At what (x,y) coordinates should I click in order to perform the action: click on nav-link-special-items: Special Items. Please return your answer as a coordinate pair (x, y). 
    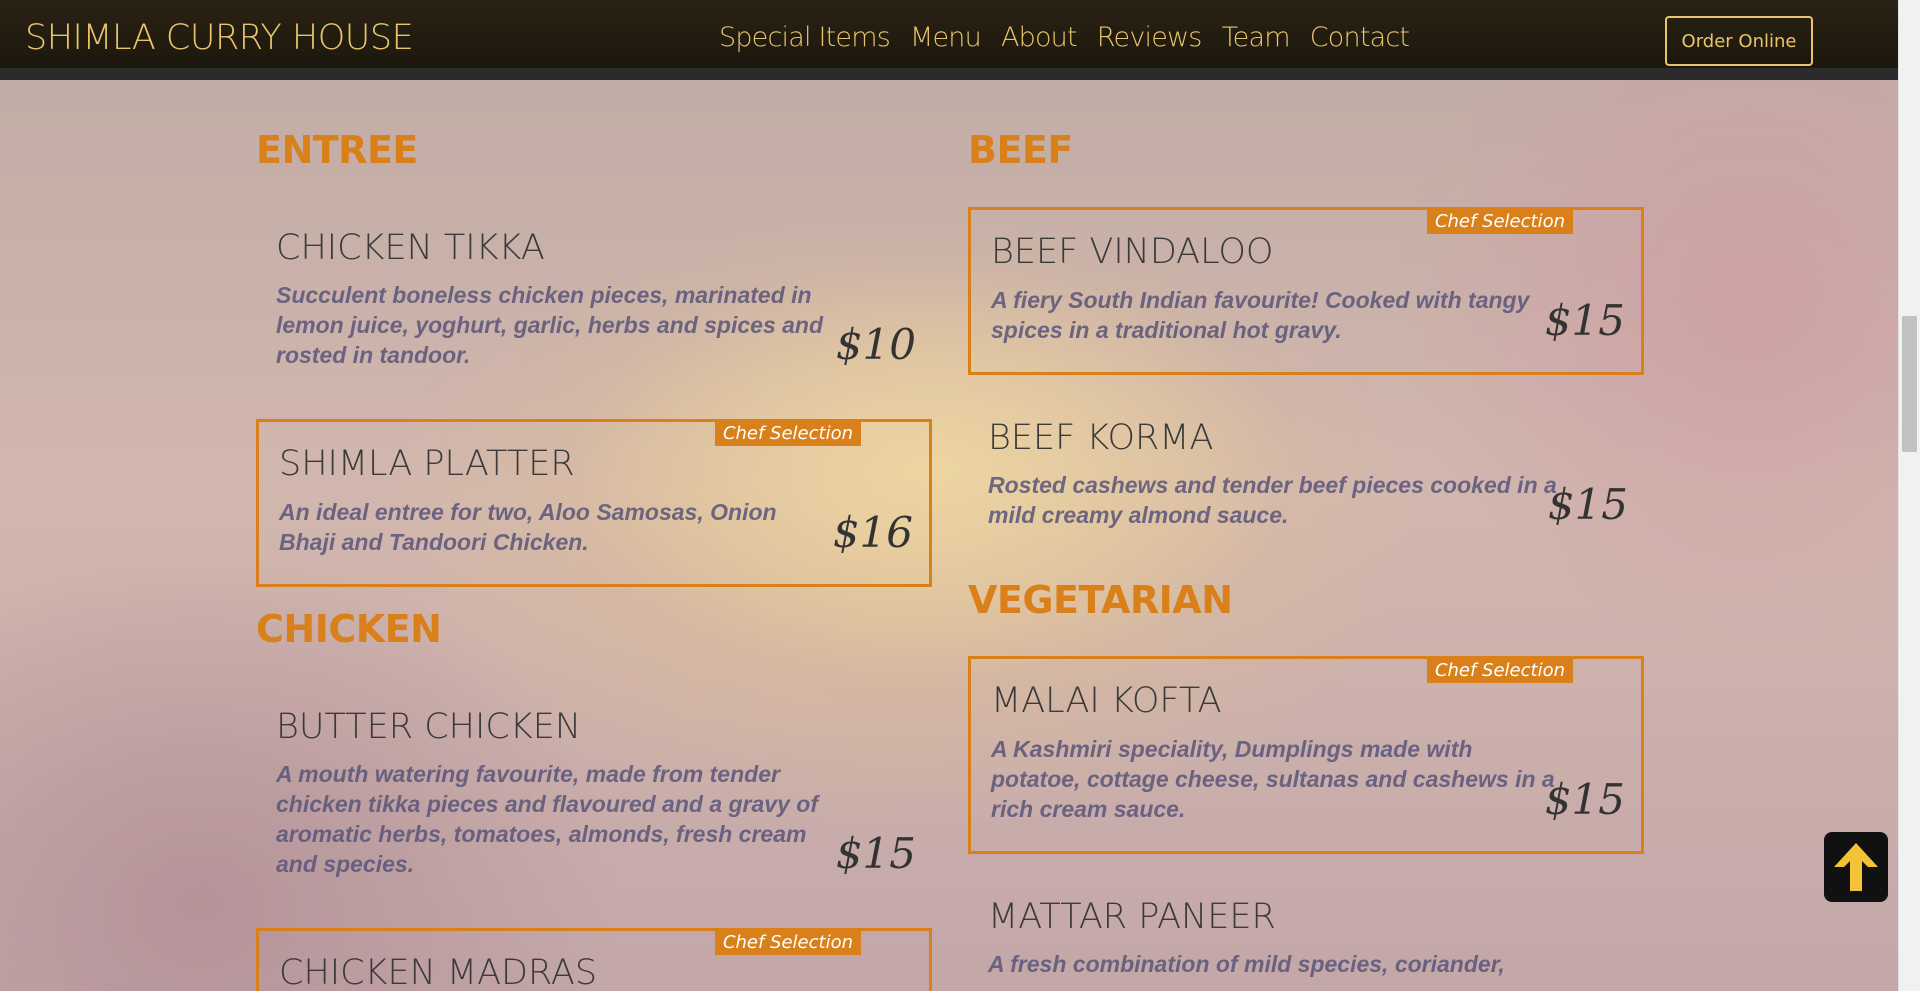
    Looking at the image, I should click on (805, 37).